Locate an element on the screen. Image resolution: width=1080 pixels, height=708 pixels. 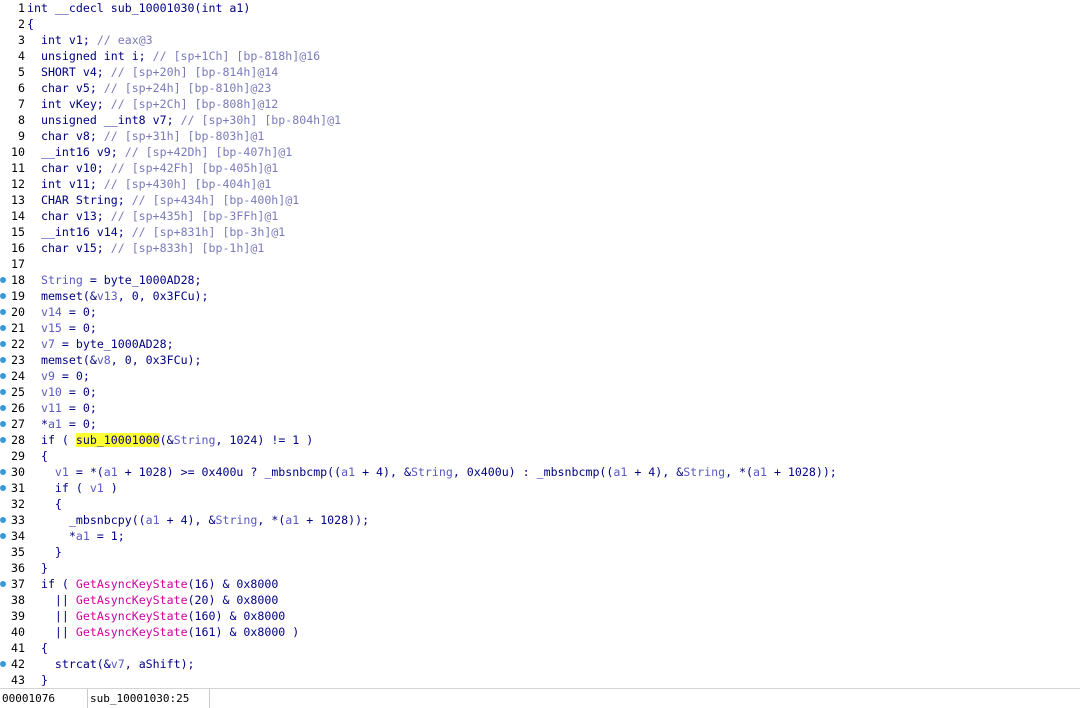
code-line: 7 int vKey; // [sp+2Ch] [bp-808h]@12 is located at coordinates (139, 104).